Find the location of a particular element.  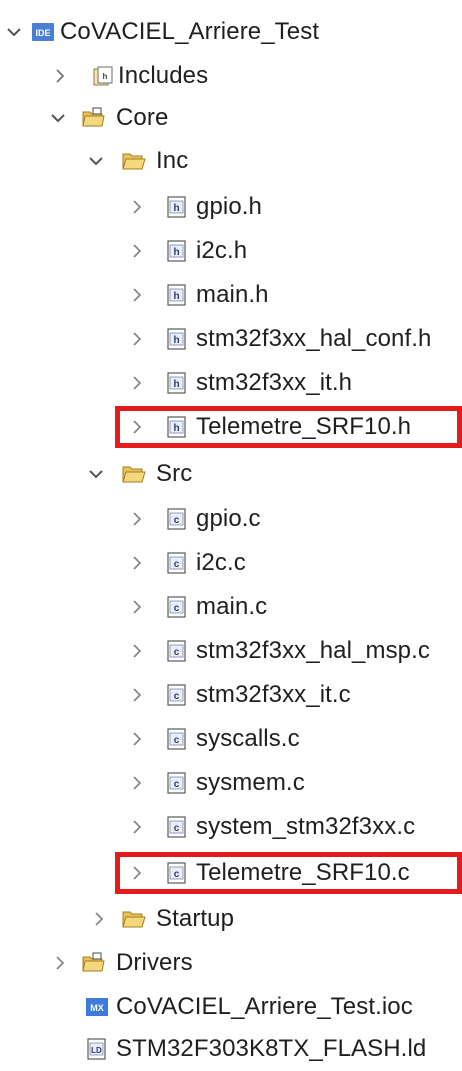

tree-row-core: Core is located at coordinates (231, 118).